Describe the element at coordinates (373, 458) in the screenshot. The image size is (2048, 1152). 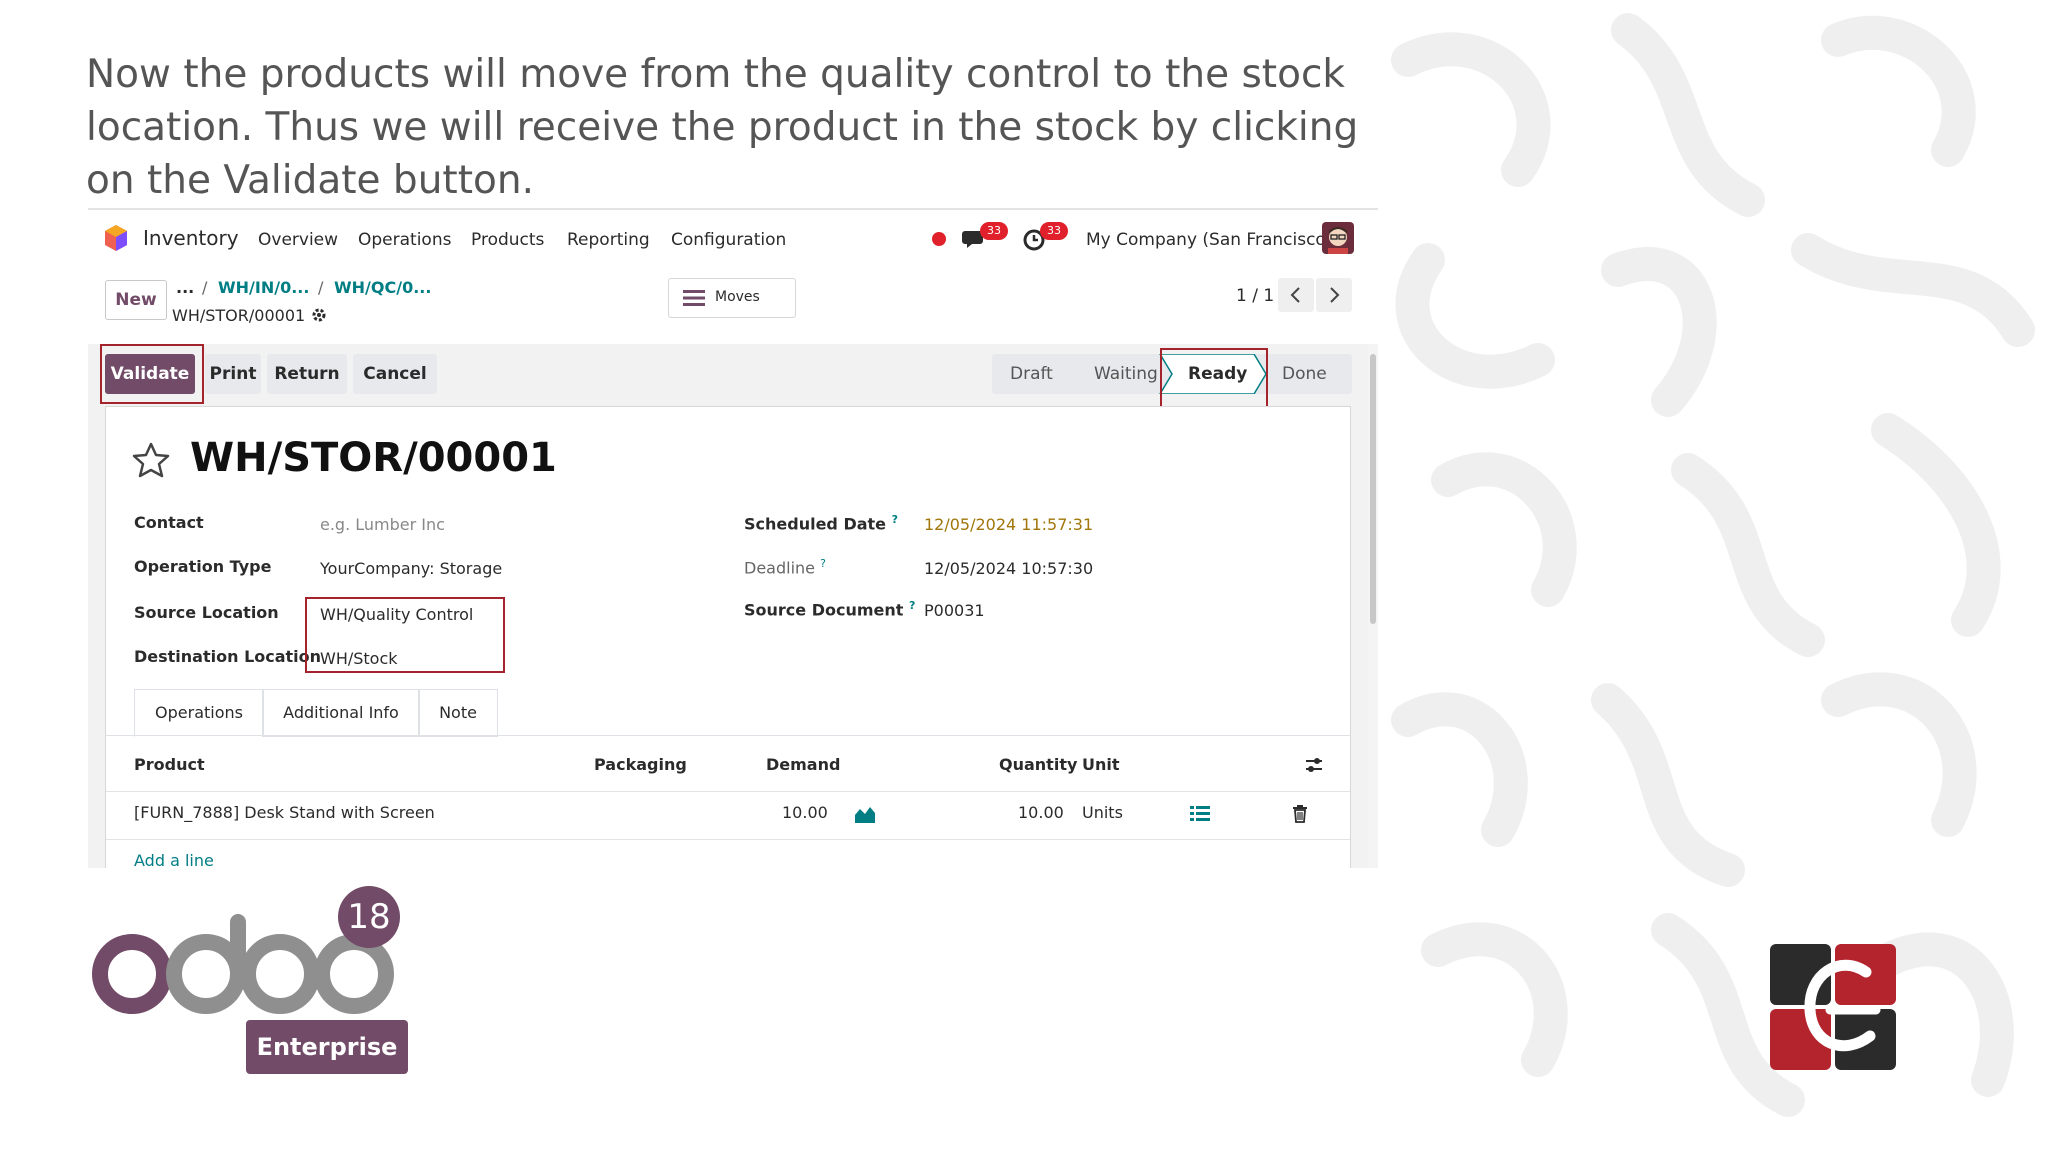
I see `record-title: WH/STOR/00001` at that location.